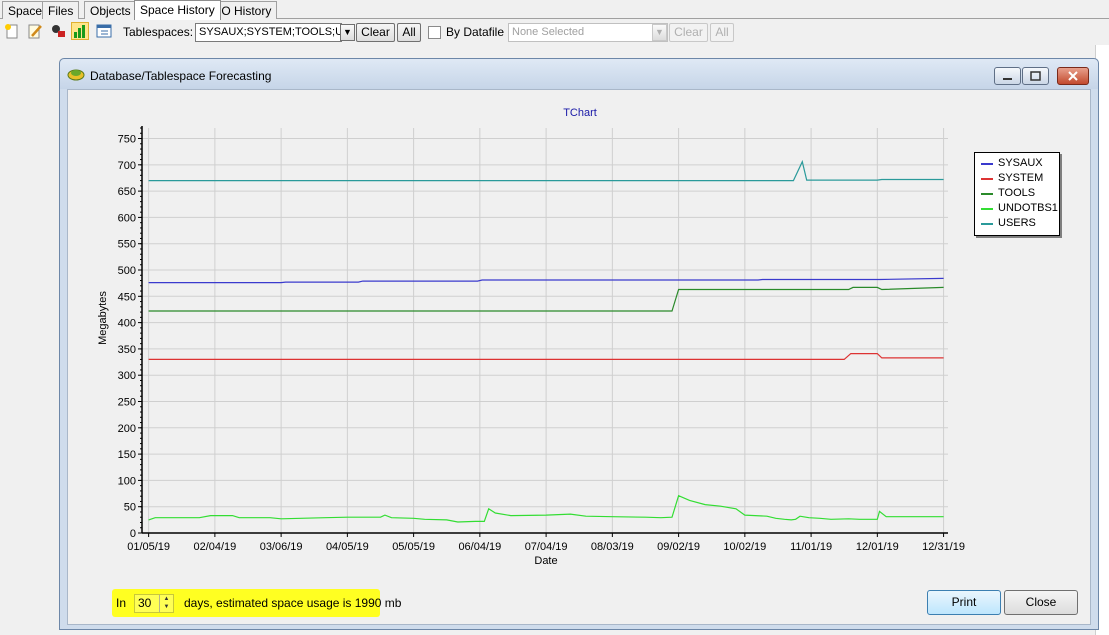 This screenshot has height=635, width=1109. Describe the element at coordinates (12, 31) in the screenshot. I see `new-report-icon` at that location.